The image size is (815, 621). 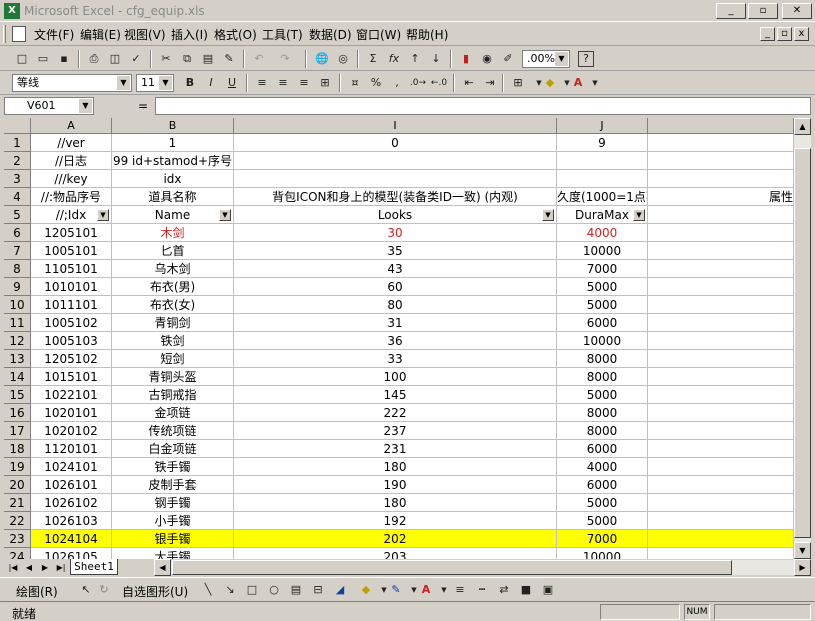 What do you see at coordinates (395, 431) in the screenshot?
I see `cell-i-row-17: 237` at bounding box center [395, 431].